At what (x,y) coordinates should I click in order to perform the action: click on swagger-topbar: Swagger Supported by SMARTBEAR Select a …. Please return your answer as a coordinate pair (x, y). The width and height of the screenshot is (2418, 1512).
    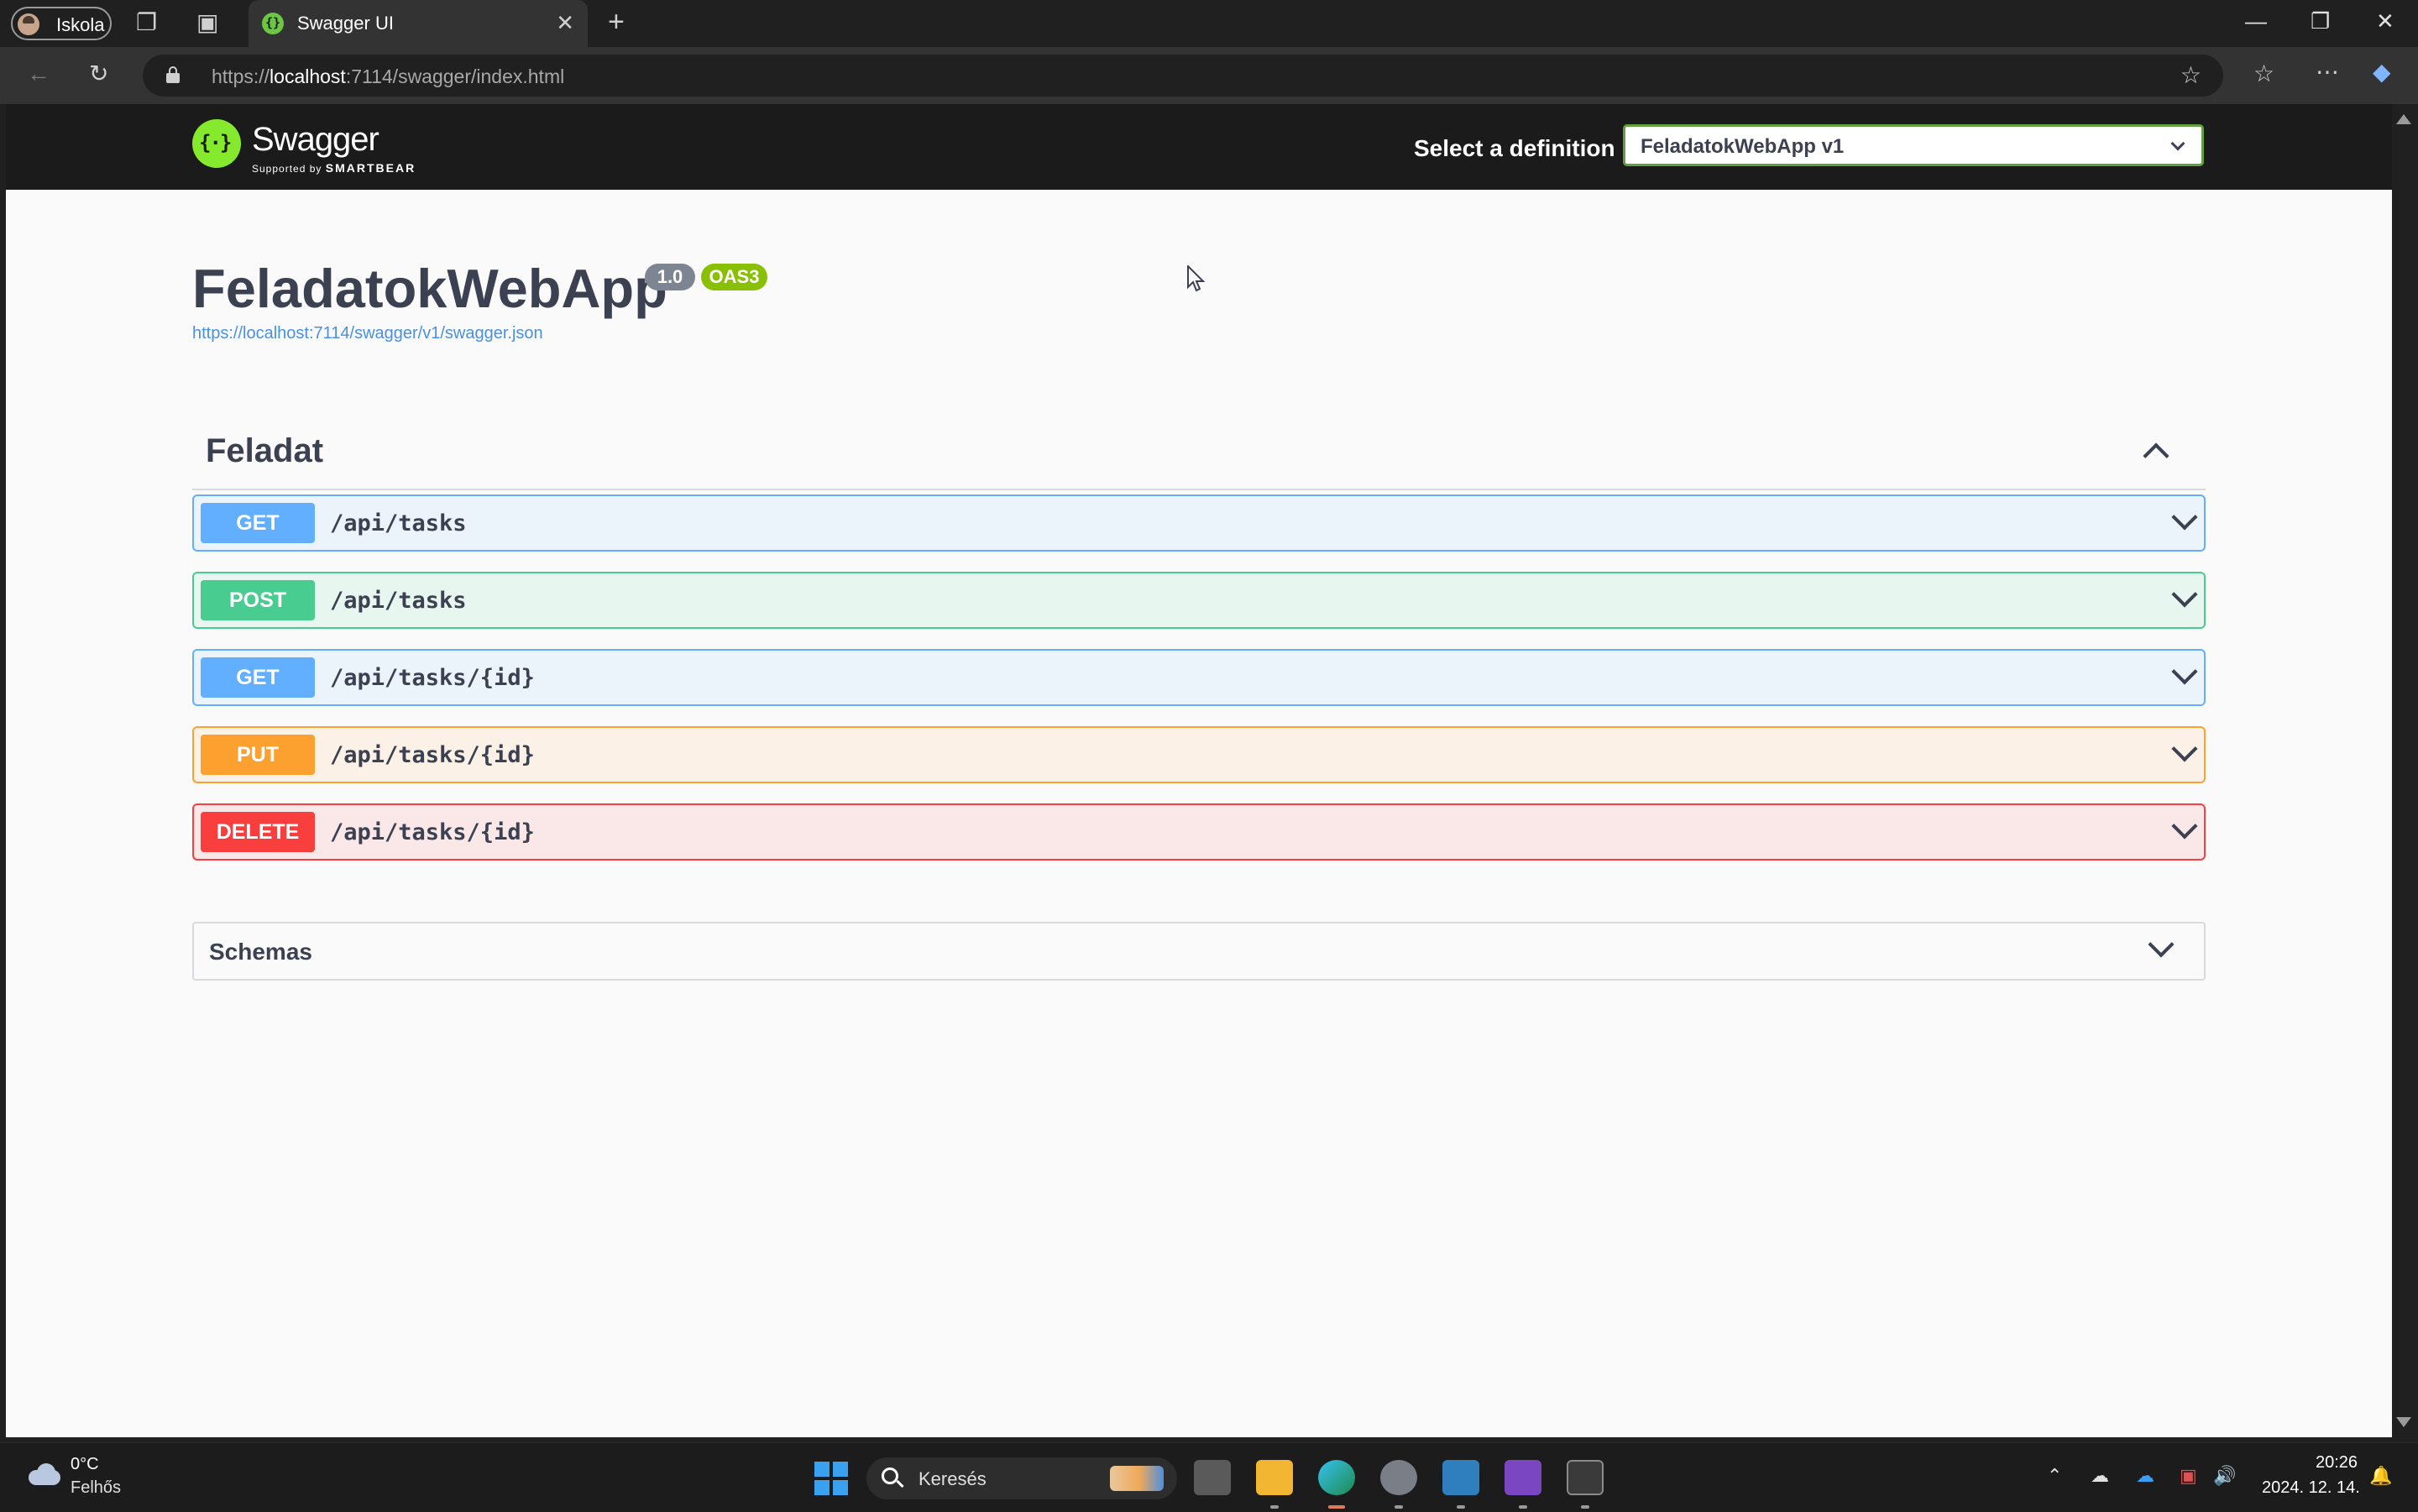
    Looking at the image, I should click on (1199, 147).